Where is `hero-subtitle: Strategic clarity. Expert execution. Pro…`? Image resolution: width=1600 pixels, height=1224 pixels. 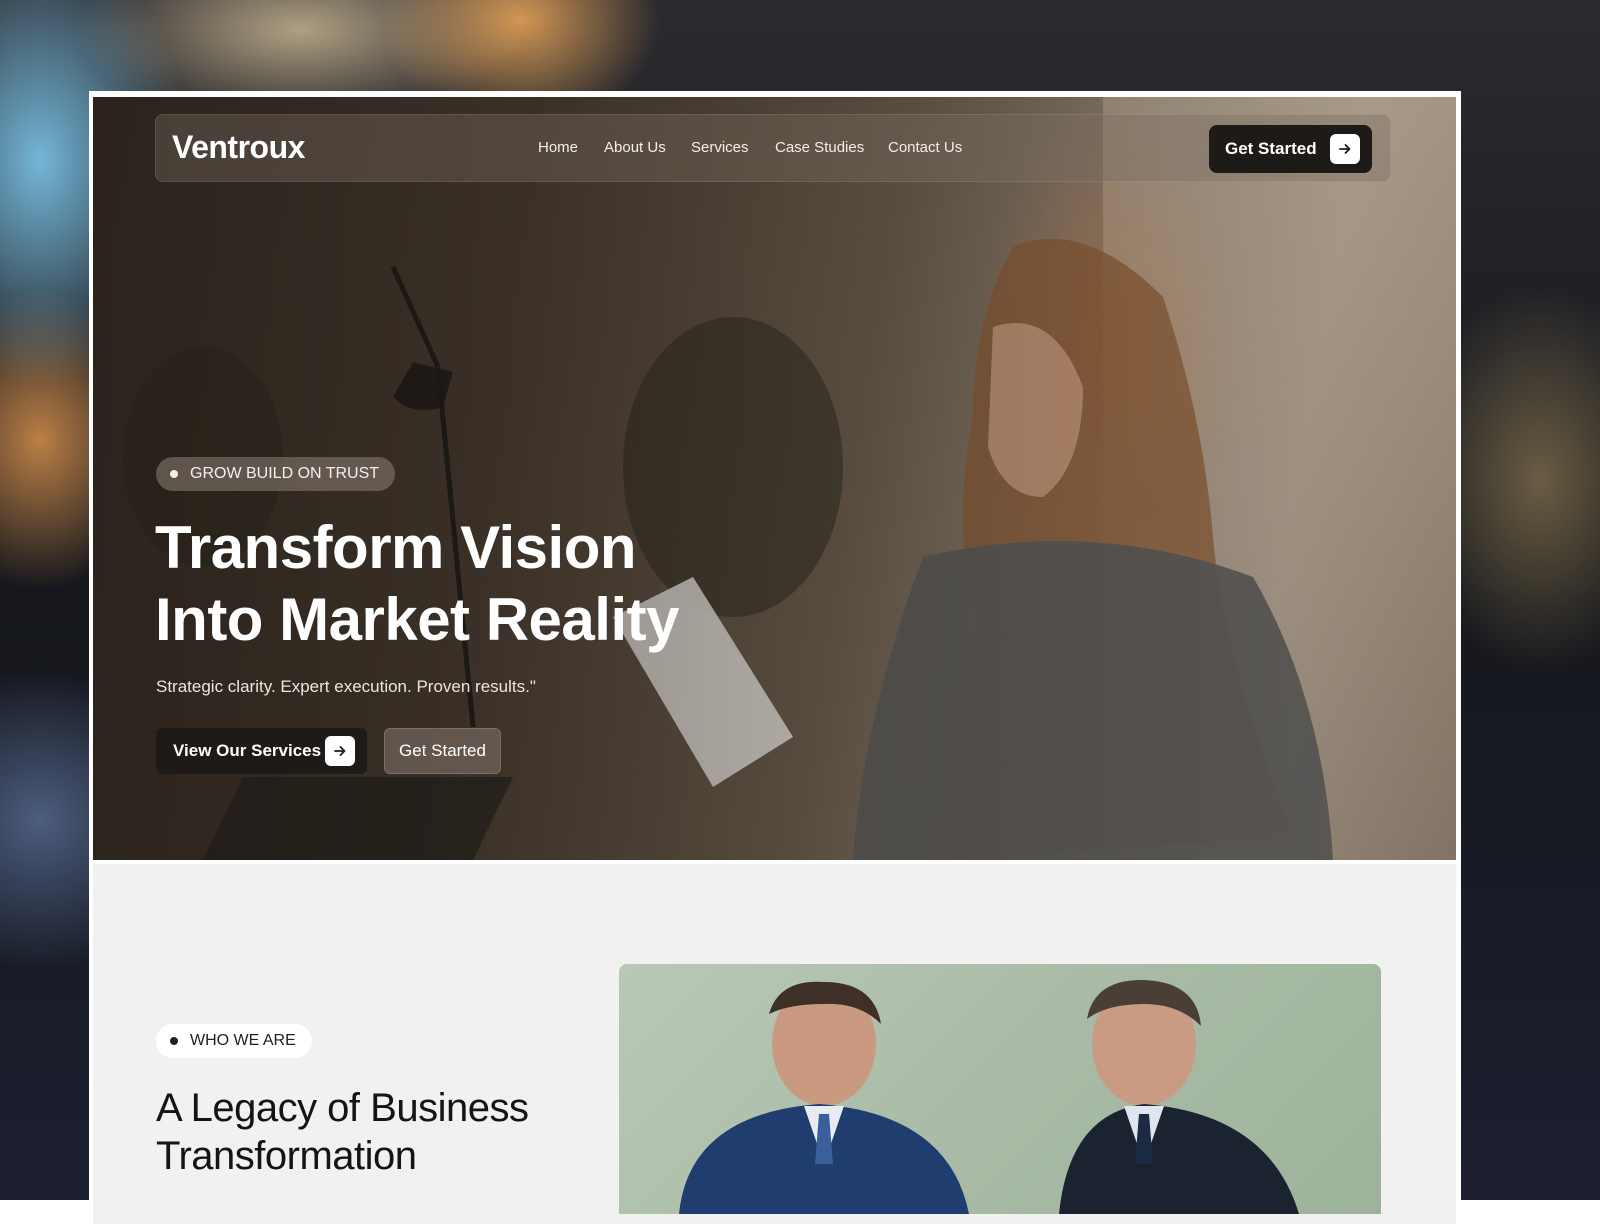
hero-subtitle: Strategic clarity. Expert execution. Pro… is located at coordinates (346, 687).